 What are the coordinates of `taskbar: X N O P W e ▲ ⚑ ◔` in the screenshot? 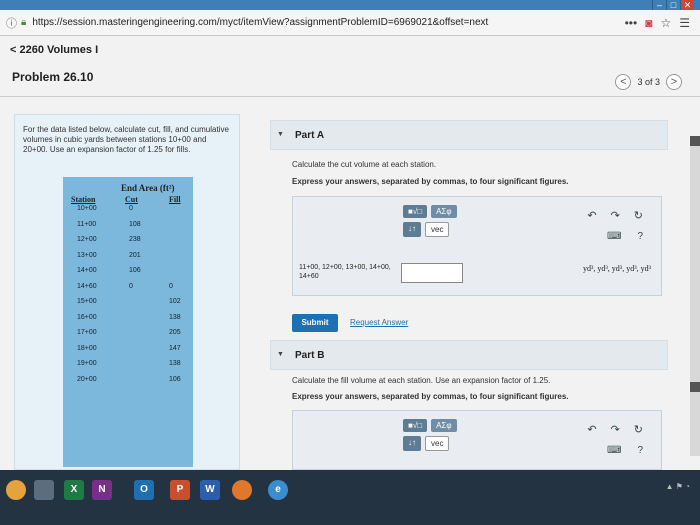 It's located at (350, 497).